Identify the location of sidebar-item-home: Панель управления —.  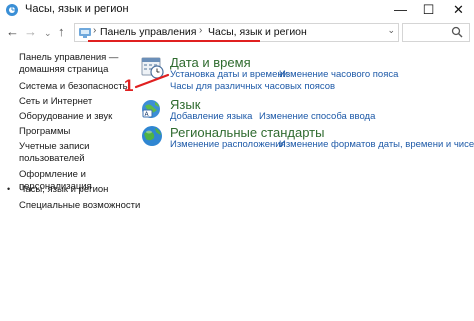
(68, 58).